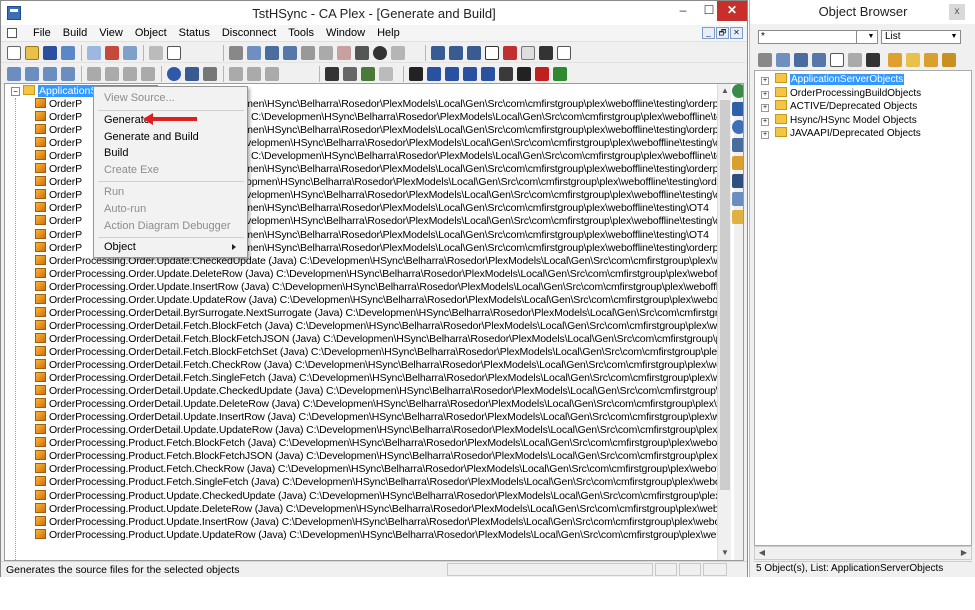  Describe the element at coordinates (156, 53) in the screenshot. I see `print-preview-icon` at that location.